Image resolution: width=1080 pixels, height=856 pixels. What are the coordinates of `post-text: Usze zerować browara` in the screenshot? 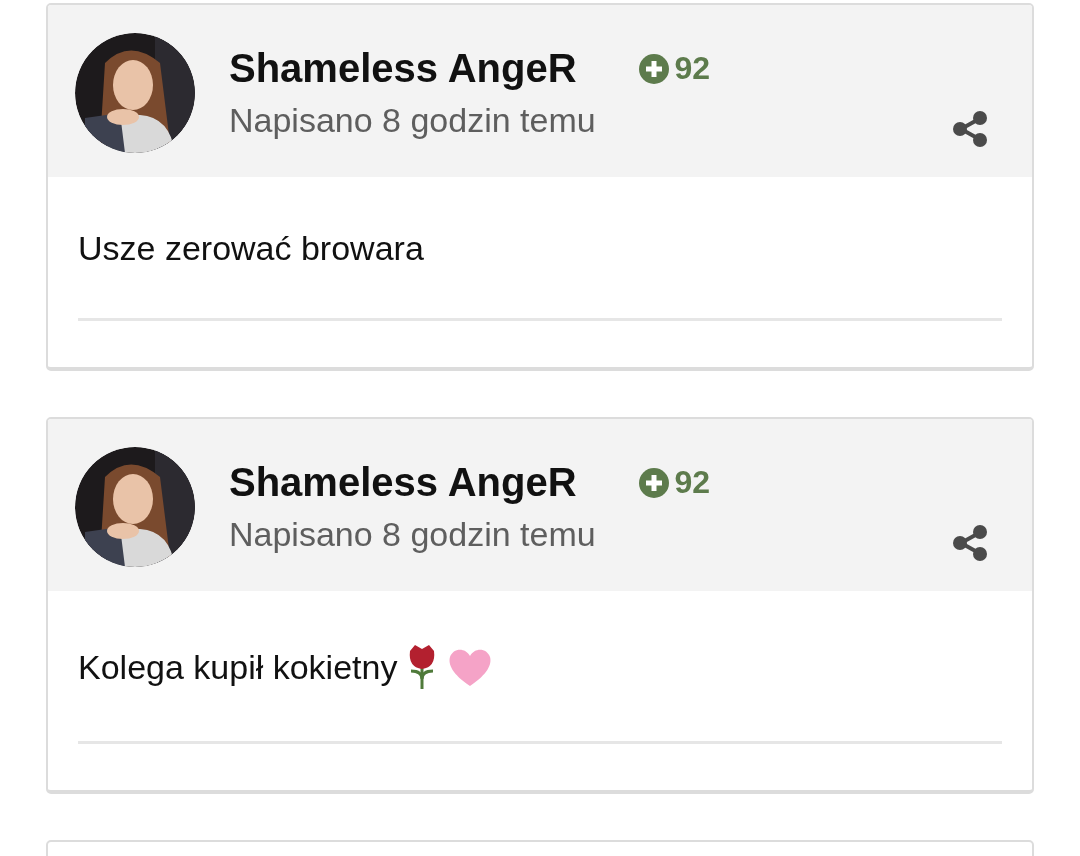 It's located at (251, 248).